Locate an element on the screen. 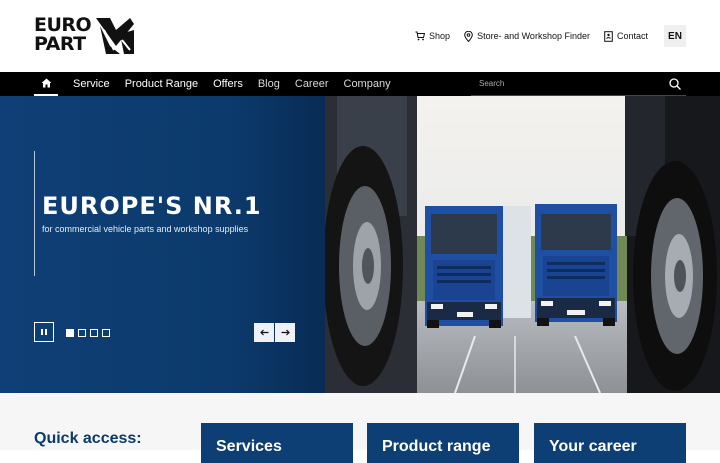  nav-item-service: Service is located at coordinates (91, 84).